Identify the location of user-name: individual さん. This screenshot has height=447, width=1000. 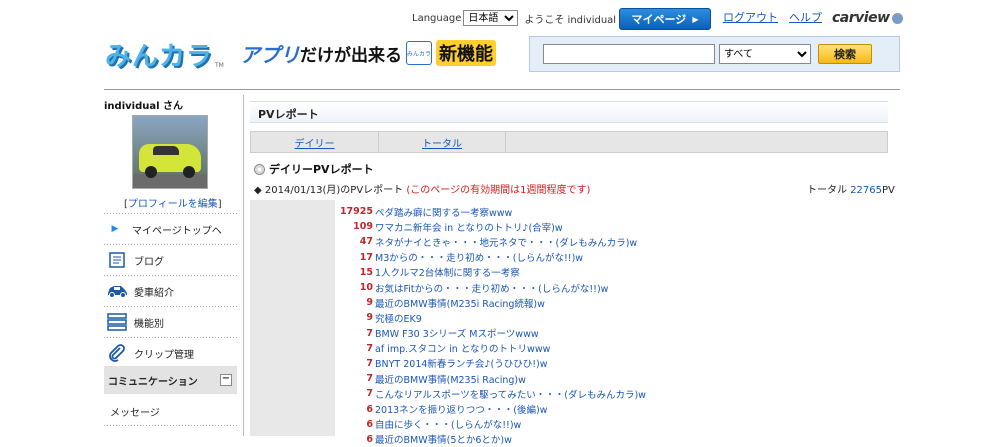
(144, 106).